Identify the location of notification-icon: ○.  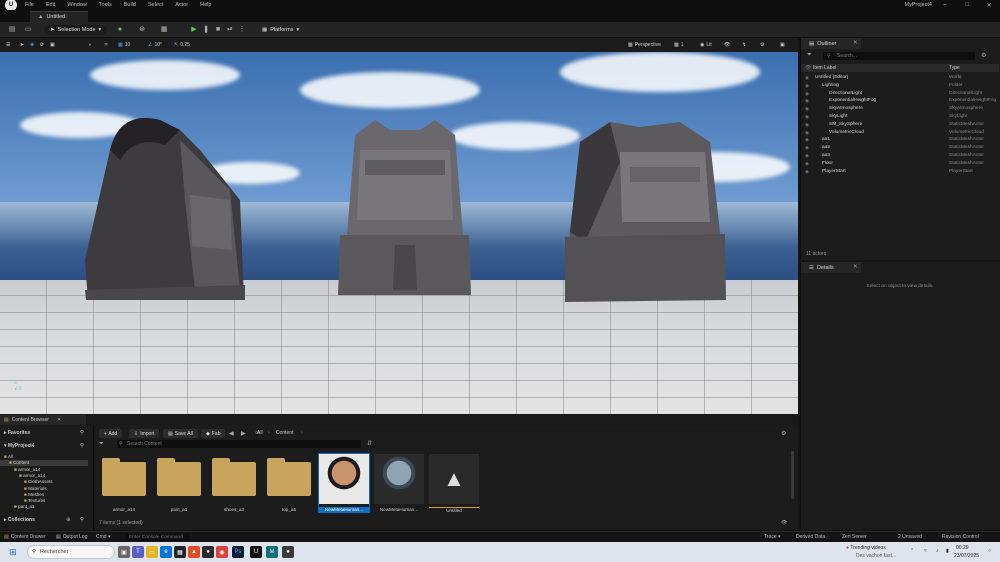
(989, 551).